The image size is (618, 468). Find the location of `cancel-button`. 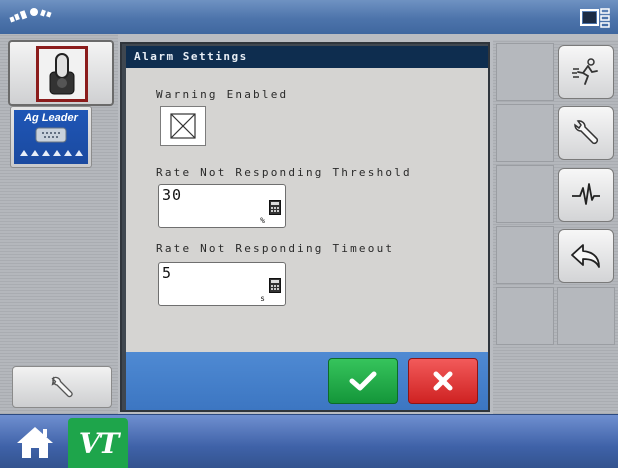

cancel-button is located at coordinates (443, 381).